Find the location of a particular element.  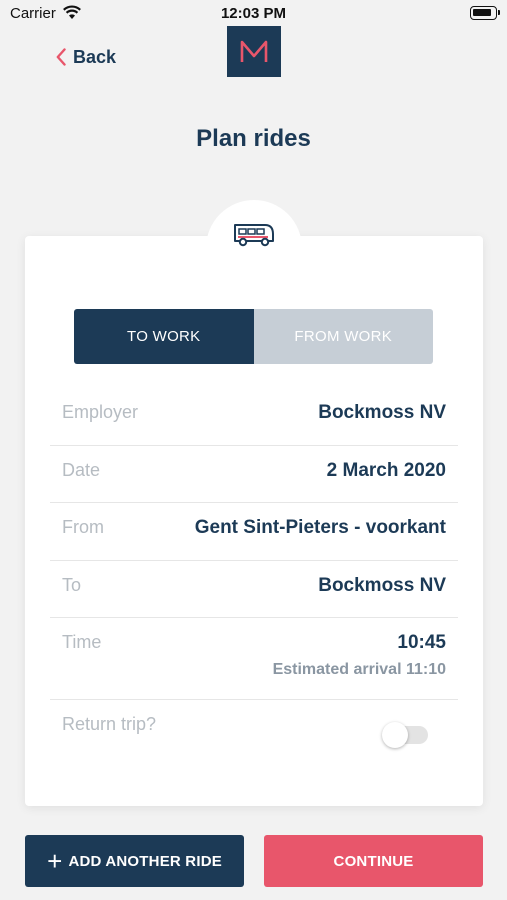

logo-m-icon is located at coordinates (254, 51).